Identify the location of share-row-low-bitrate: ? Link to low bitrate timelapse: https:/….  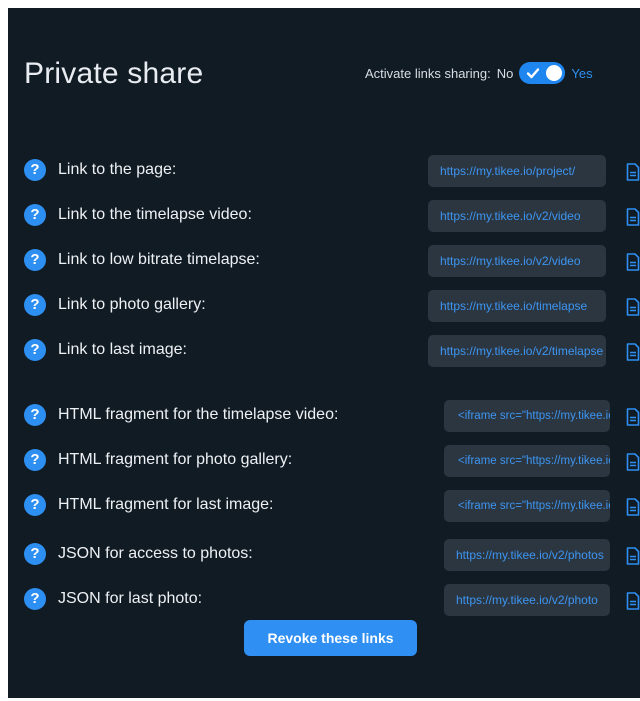
(332, 261).